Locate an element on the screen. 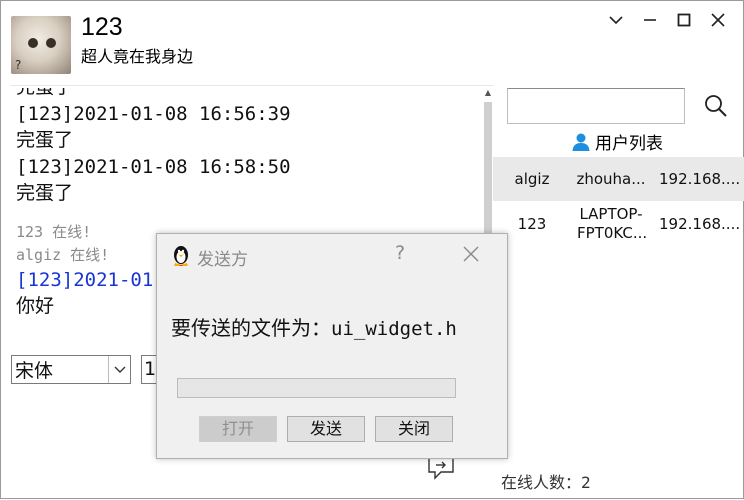 The width and height of the screenshot is (744, 500). minimize-button is located at coordinates (650, 20).